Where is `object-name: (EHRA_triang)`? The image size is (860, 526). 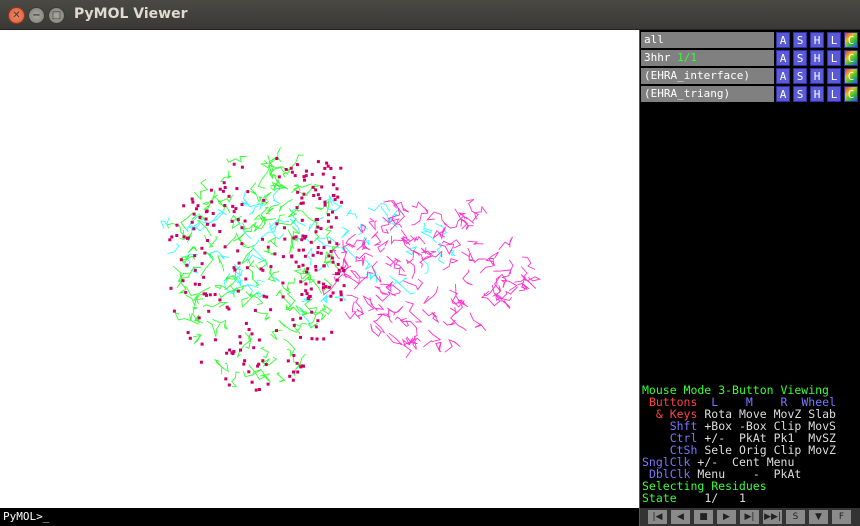 object-name: (EHRA_triang) is located at coordinates (707, 94).